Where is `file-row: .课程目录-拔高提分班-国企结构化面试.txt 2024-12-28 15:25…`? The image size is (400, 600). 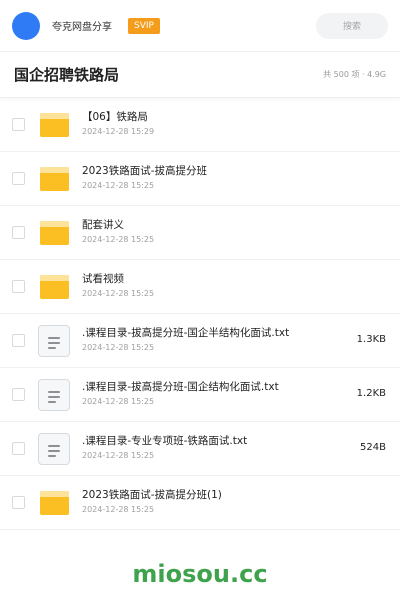
file-row: .课程目录-拔高提分班-国企结构化面试.txt 2024-12-28 15:25… is located at coordinates (200, 395).